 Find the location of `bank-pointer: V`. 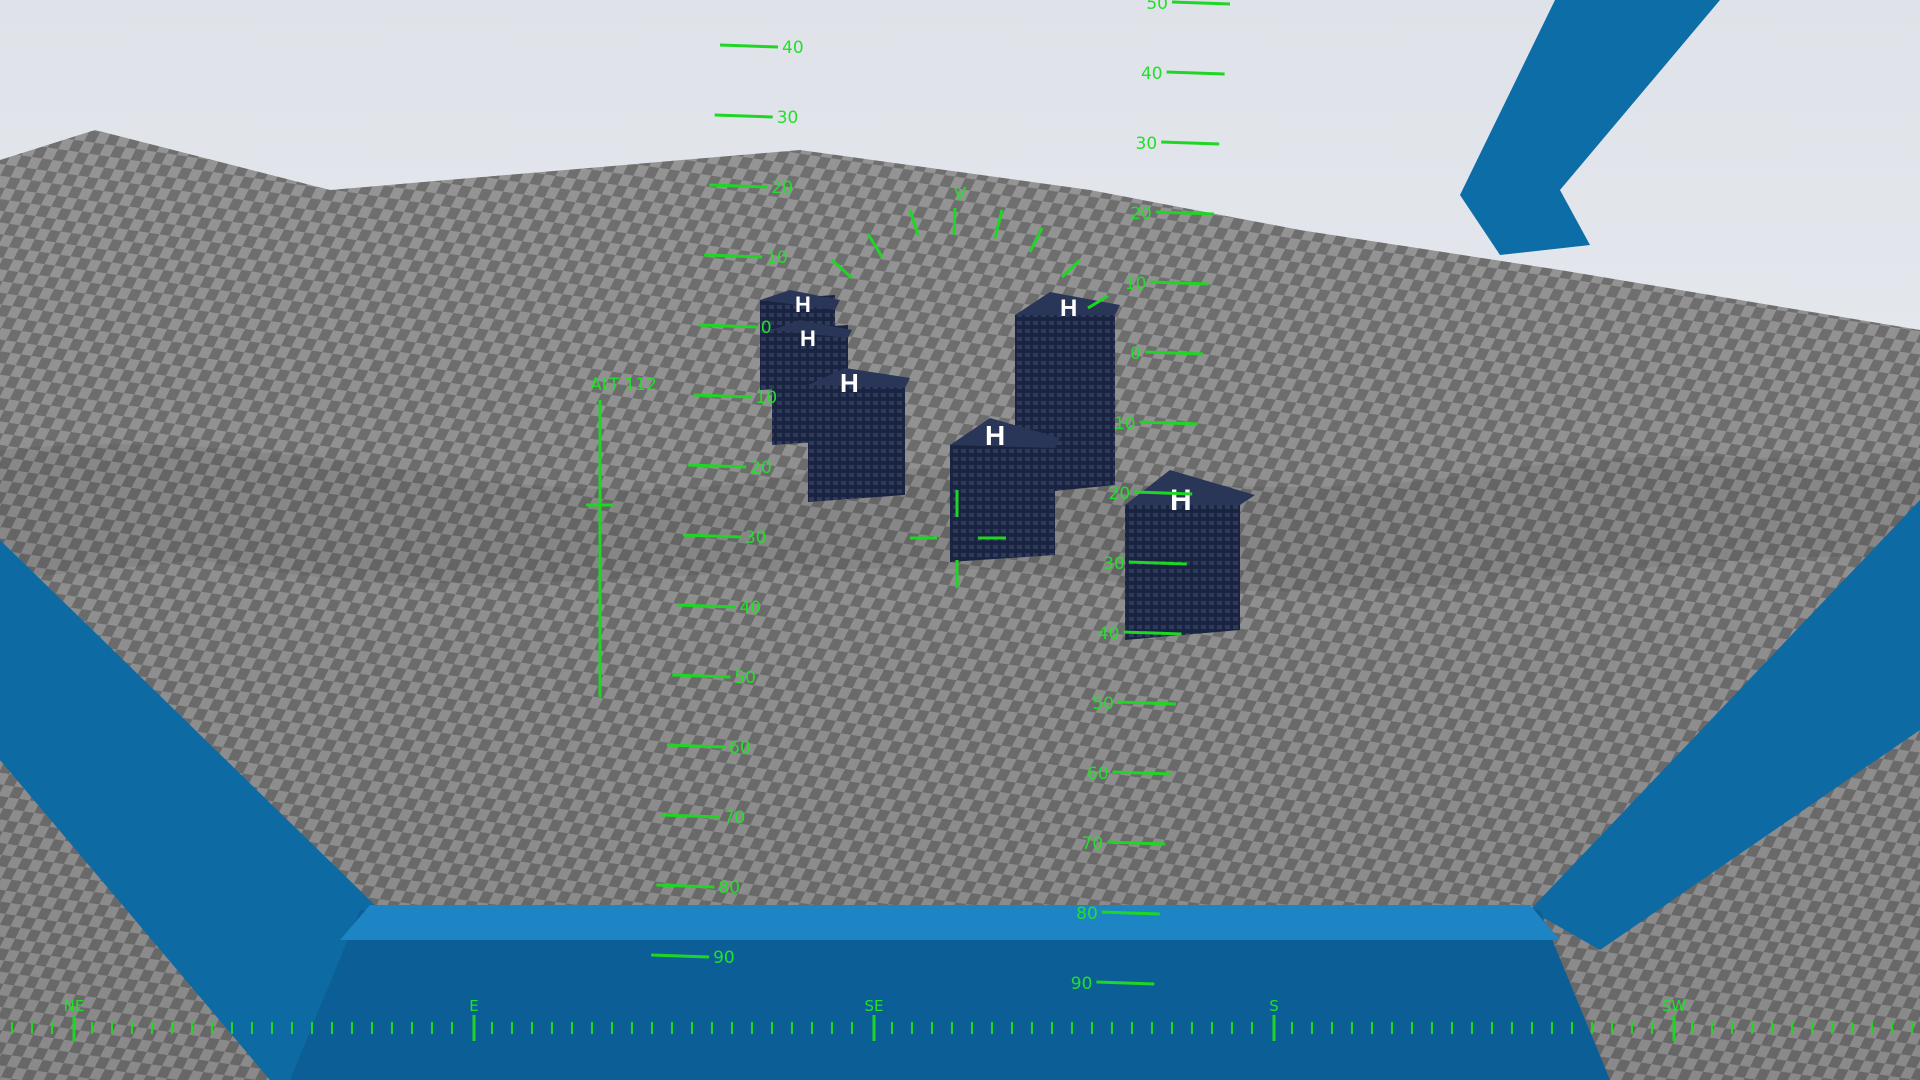

bank-pointer: V is located at coordinates (960, 194).